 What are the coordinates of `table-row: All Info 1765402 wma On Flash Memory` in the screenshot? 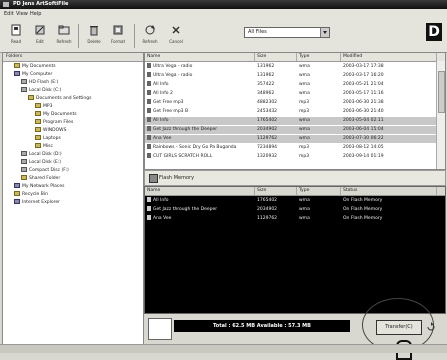 It's located at (295, 201).